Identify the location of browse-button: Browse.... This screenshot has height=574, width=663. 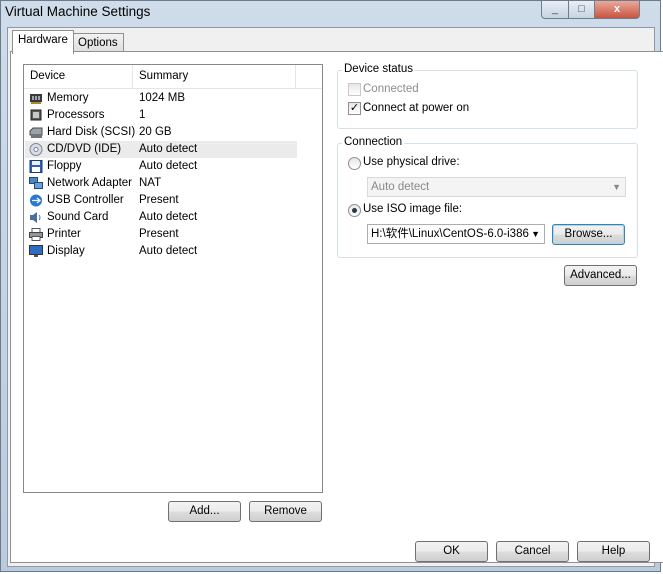
(588, 234).